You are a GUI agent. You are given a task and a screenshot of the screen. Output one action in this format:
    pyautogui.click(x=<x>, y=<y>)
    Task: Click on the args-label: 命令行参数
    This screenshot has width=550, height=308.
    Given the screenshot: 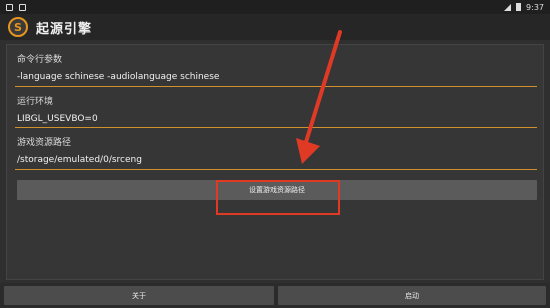 What is the action you would take?
    pyautogui.click(x=40, y=60)
    